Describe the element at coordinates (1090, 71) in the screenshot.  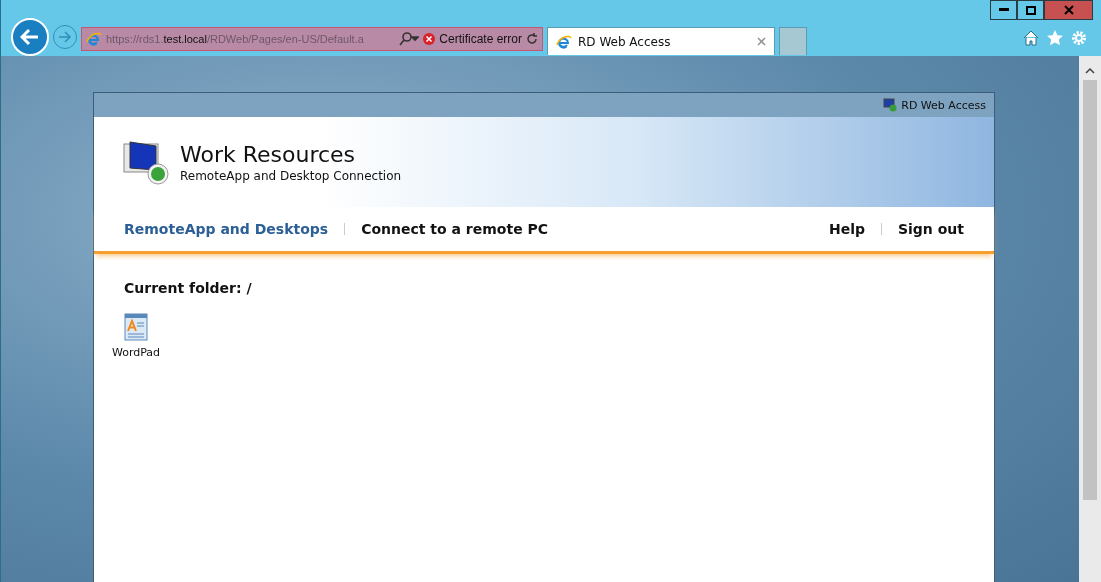
I see `scroll-up-icon` at that location.